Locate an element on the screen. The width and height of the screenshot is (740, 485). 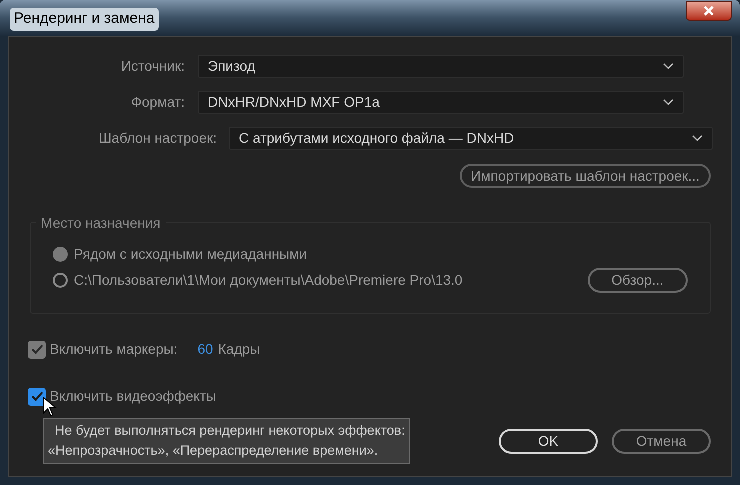
field-label: Шаблон настроек: is located at coordinates (157, 138).